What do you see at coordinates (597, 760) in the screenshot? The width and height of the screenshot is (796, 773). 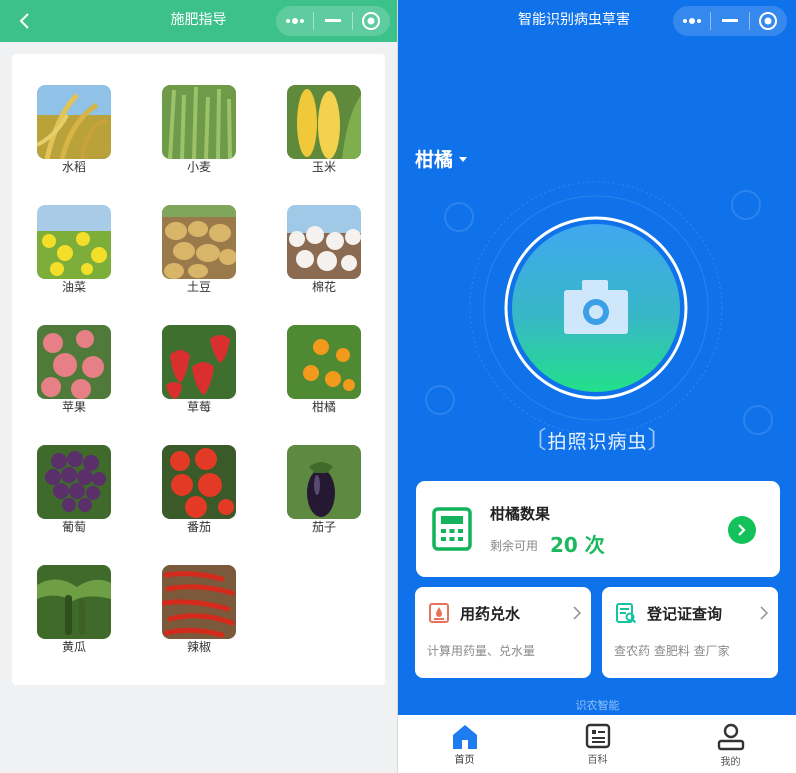 I see `tab-label: 百科` at bounding box center [597, 760].